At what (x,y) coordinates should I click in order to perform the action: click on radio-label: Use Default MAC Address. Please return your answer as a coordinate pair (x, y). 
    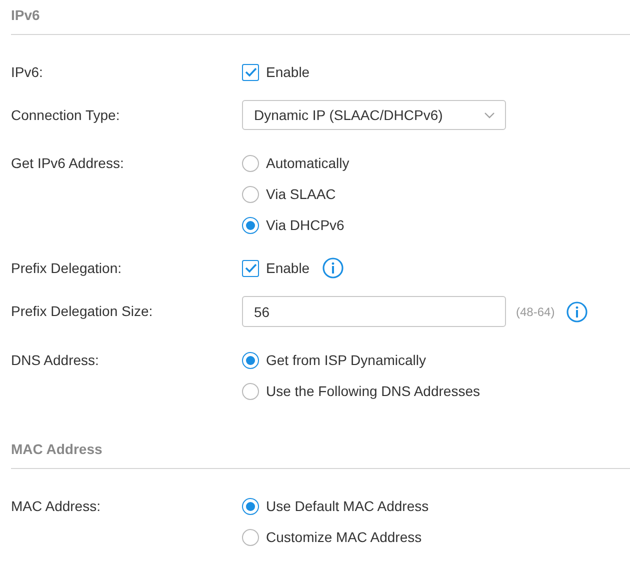
    Looking at the image, I should click on (347, 506).